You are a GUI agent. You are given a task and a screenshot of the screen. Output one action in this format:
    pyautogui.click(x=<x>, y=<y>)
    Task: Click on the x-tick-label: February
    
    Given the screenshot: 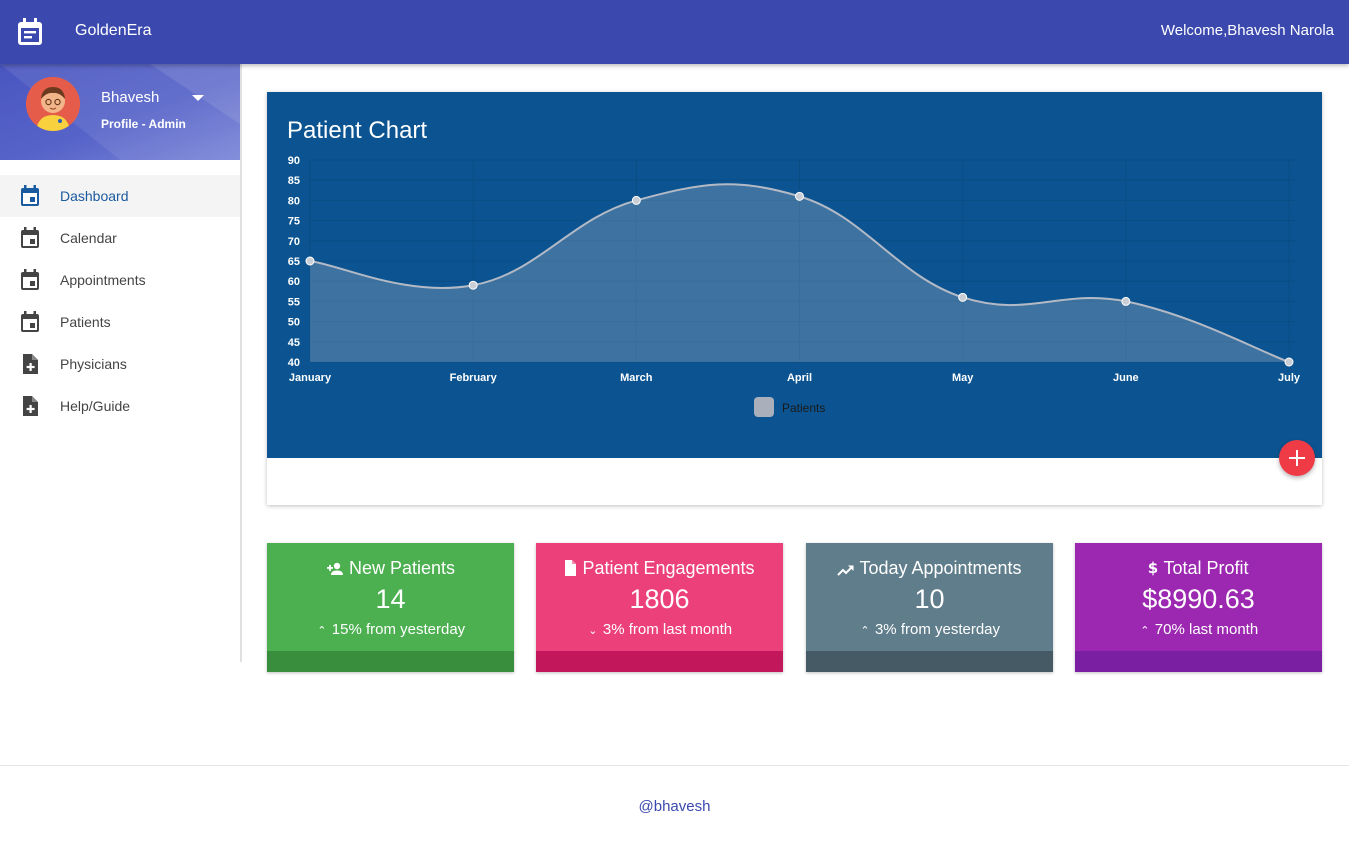 What is the action you would take?
    pyautogui.click(x=474, y=378)
    